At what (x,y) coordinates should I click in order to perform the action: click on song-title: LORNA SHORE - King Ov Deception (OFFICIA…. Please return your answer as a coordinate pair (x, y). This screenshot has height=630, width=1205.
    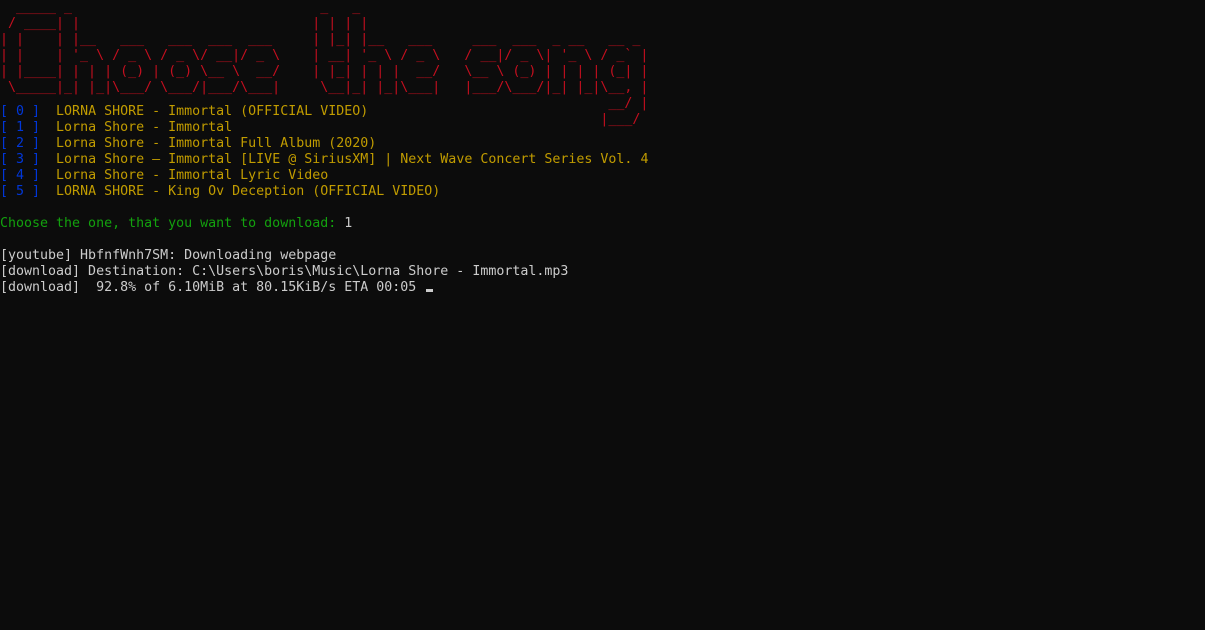
    Looking at the image, I should click on (248, 191).